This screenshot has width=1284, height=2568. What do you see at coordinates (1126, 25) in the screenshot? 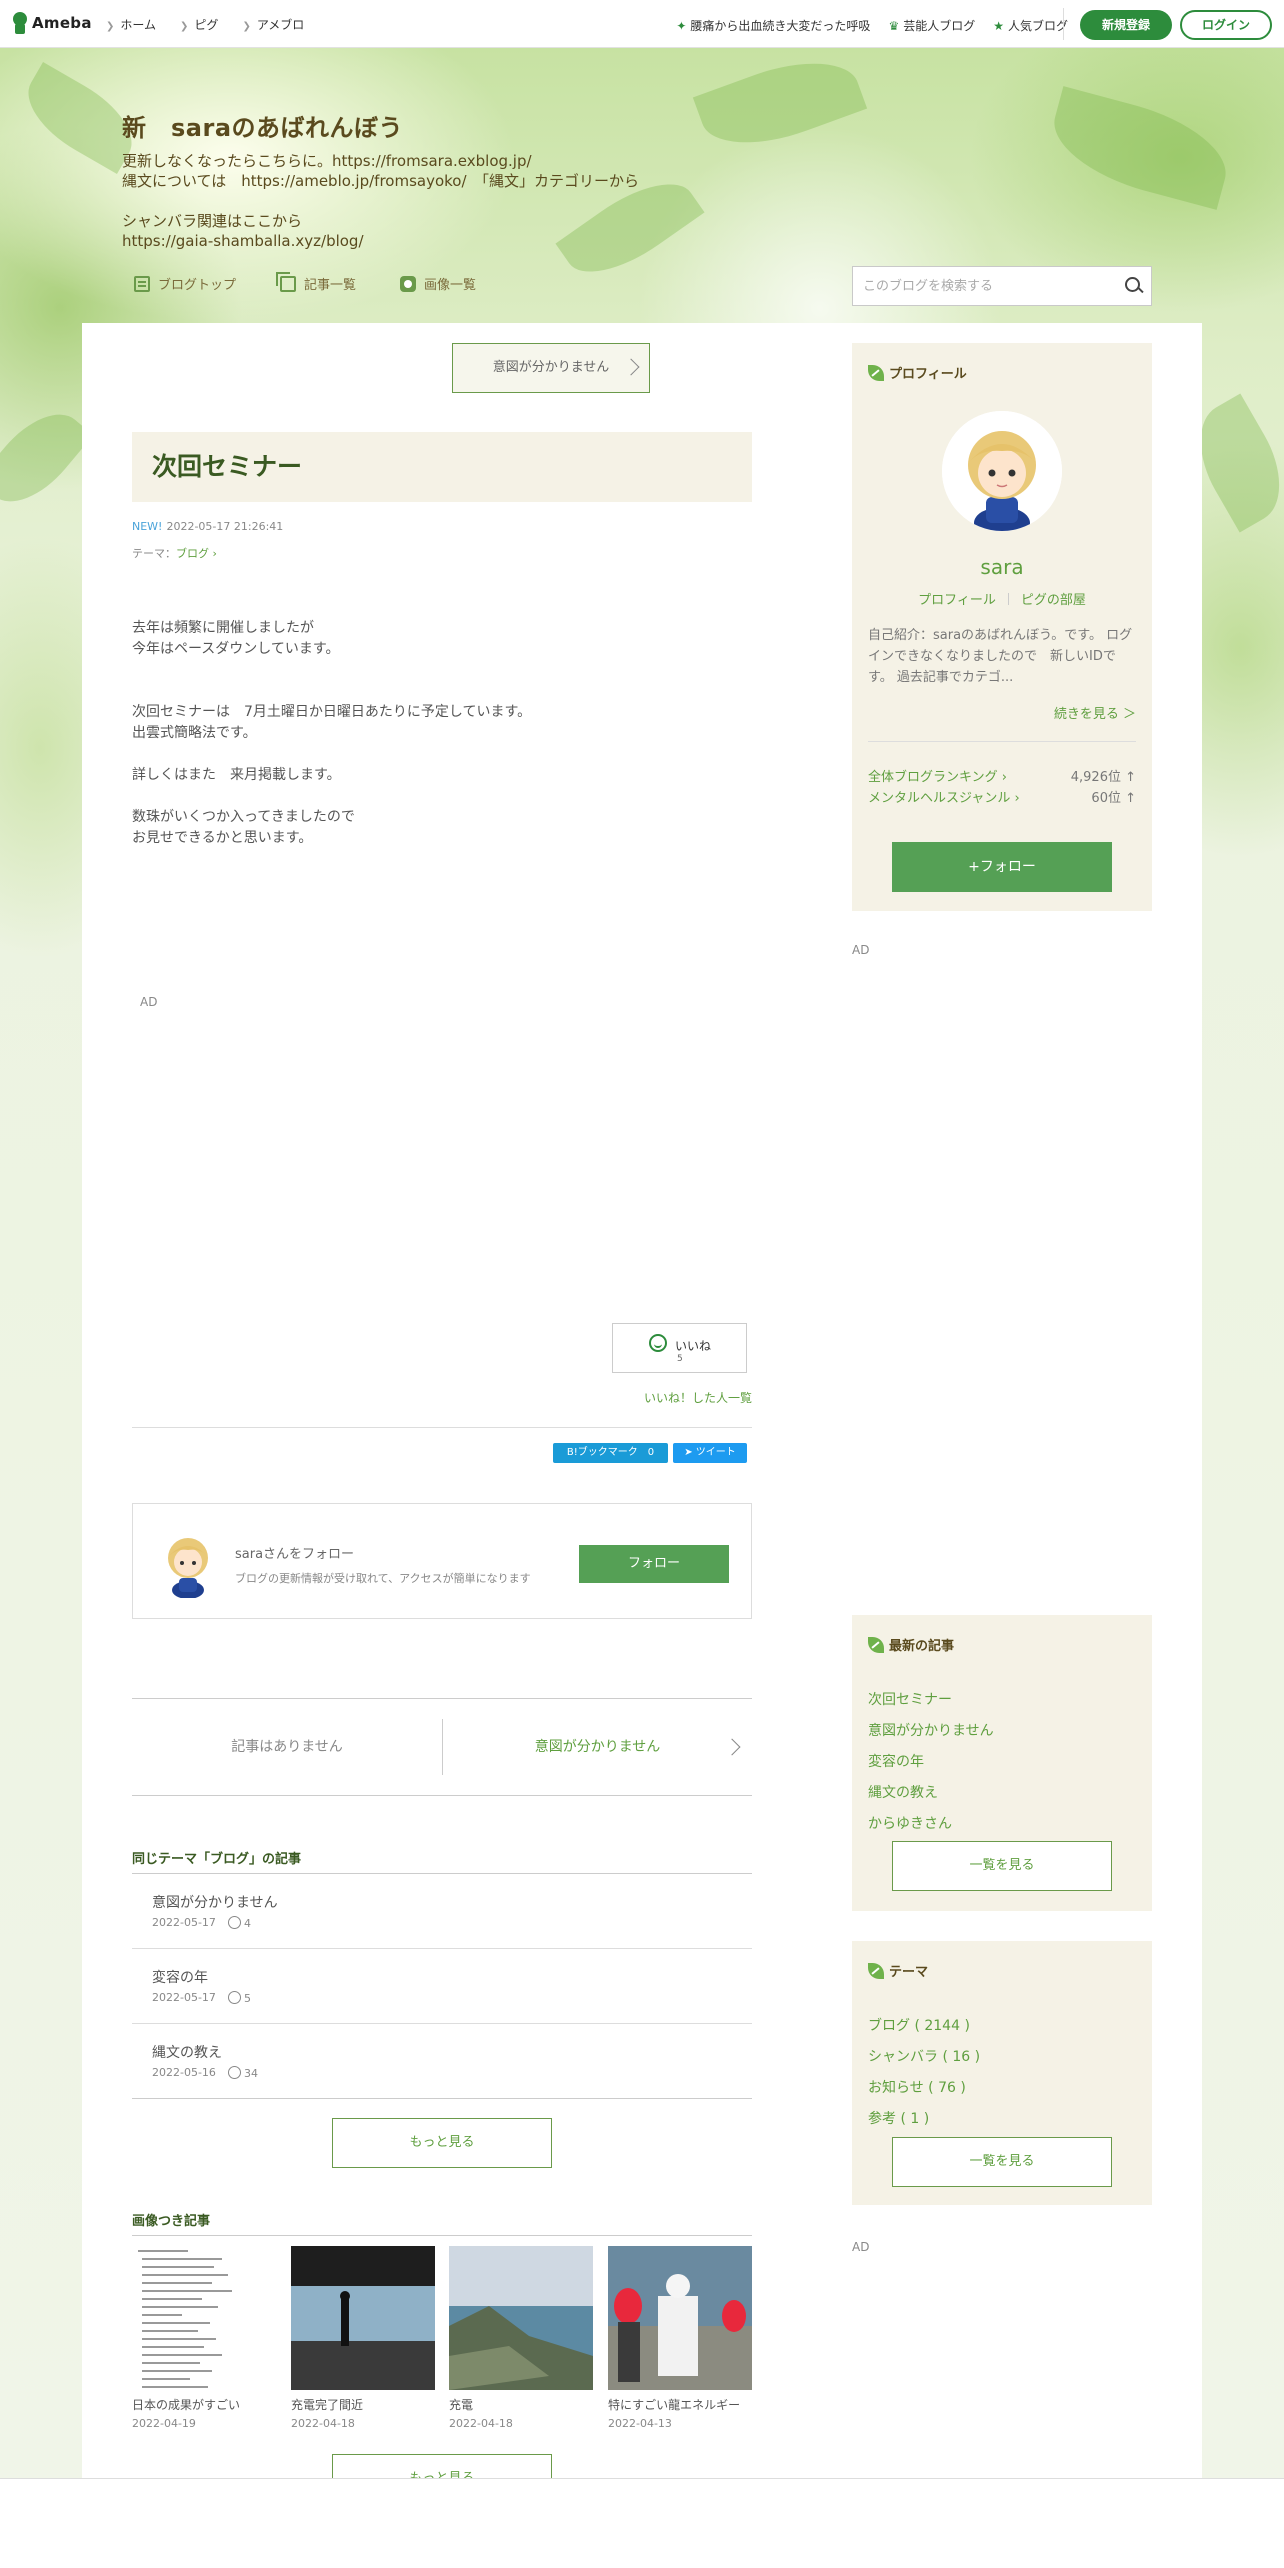
I see `register-button: 新規登録` at bounding box center [1126, 25].